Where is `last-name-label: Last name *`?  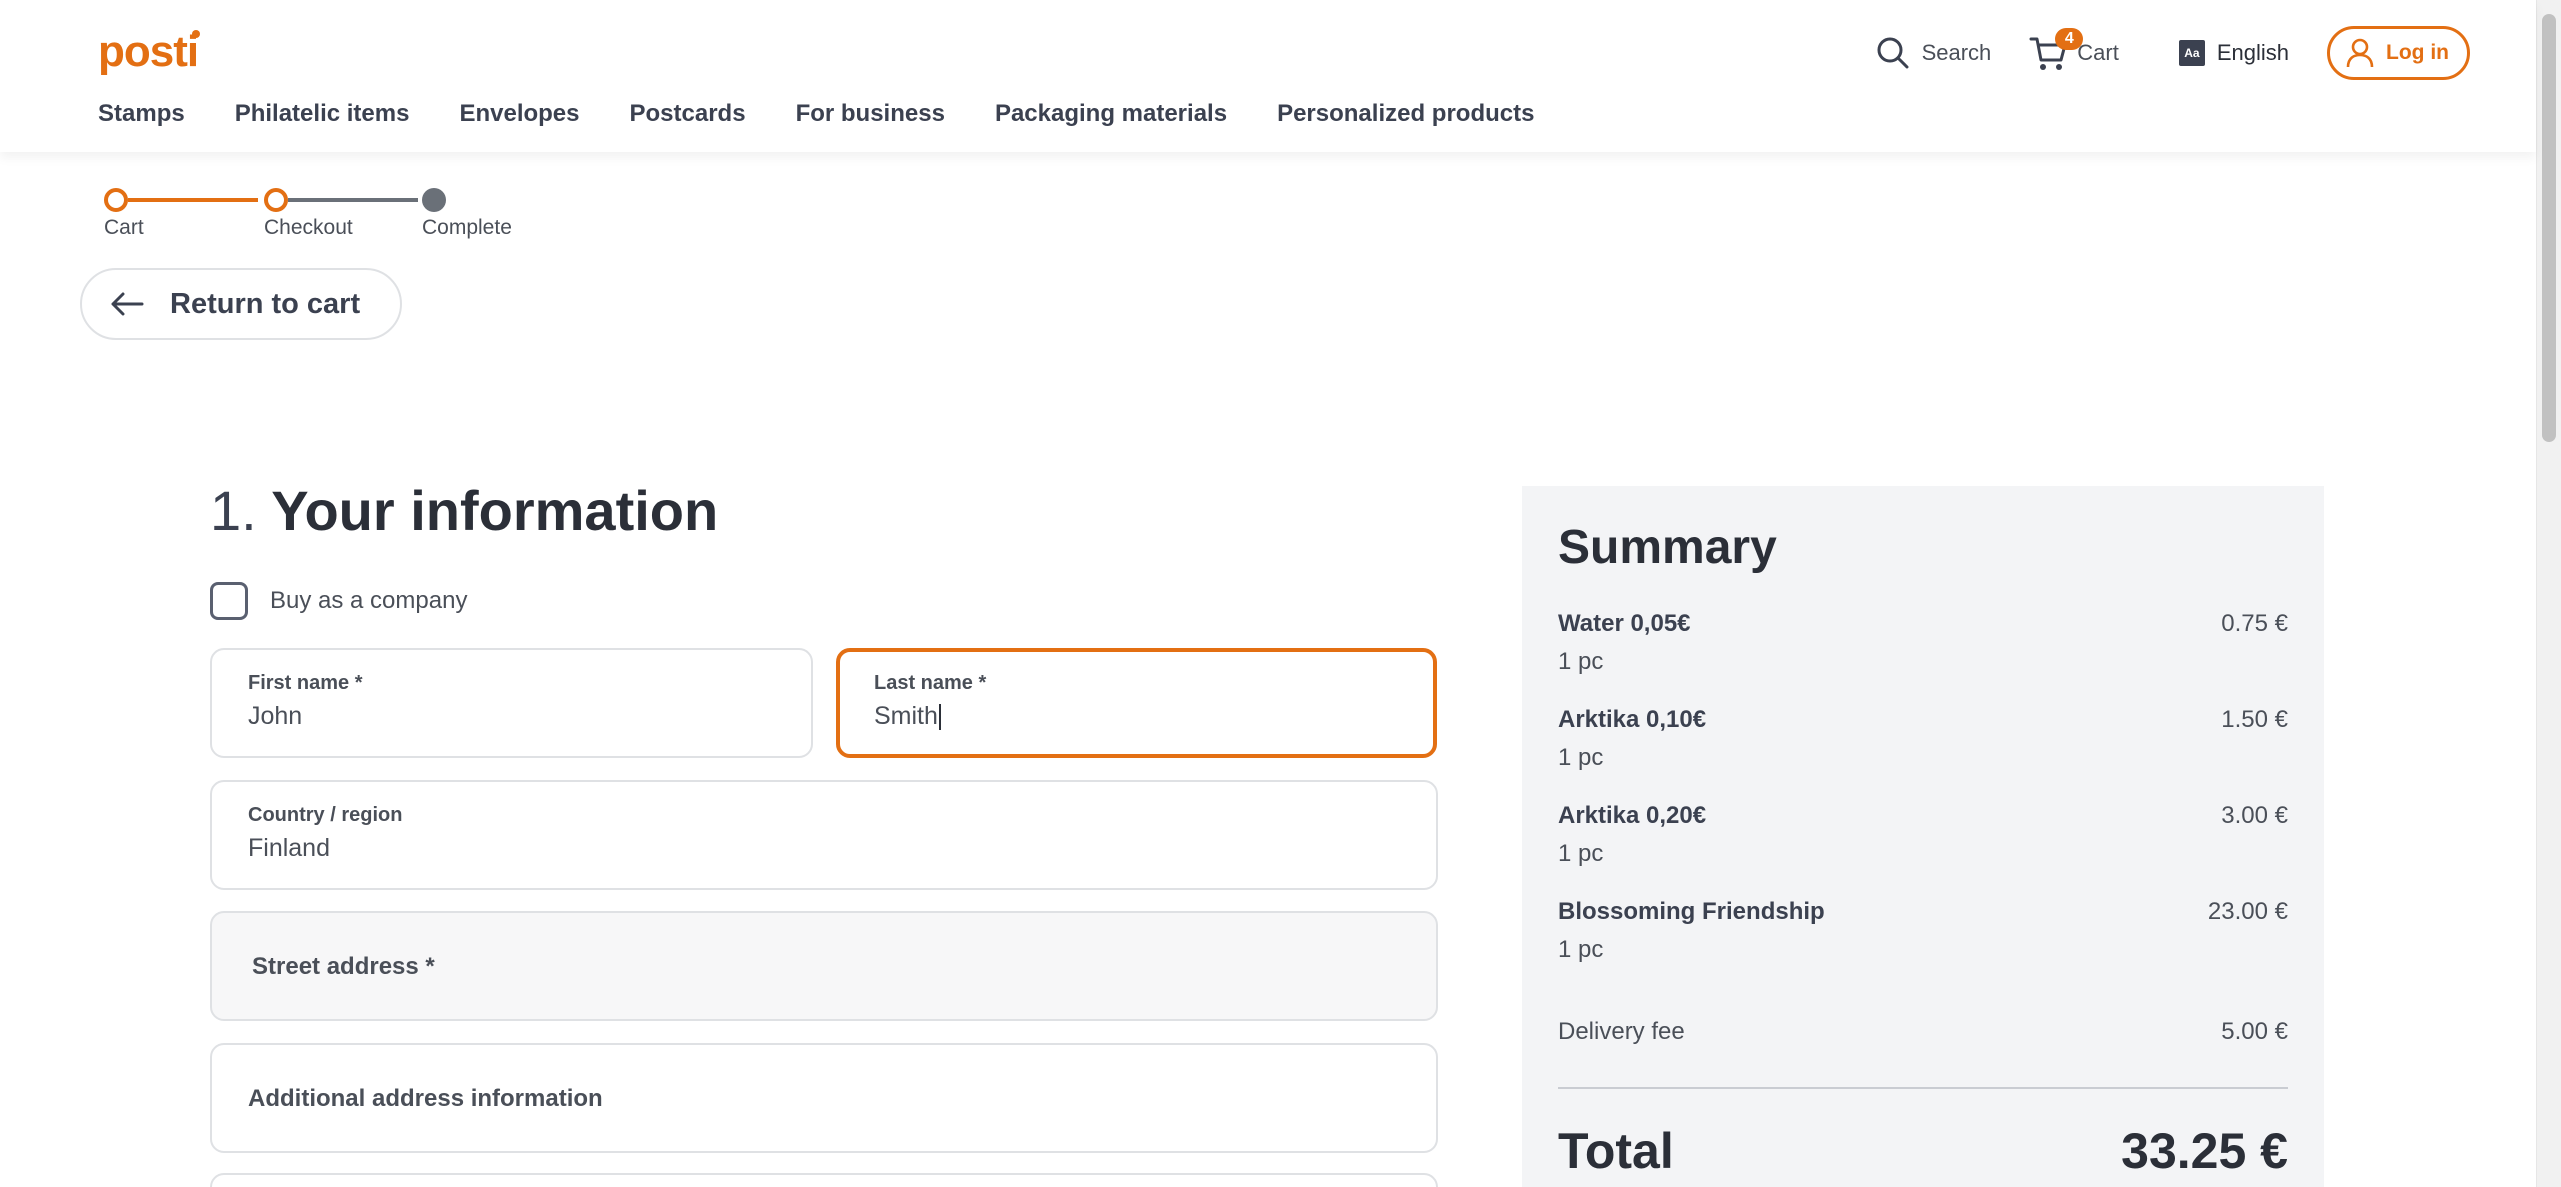 last-name-label: Last name * is located at coordinates (930, 683).